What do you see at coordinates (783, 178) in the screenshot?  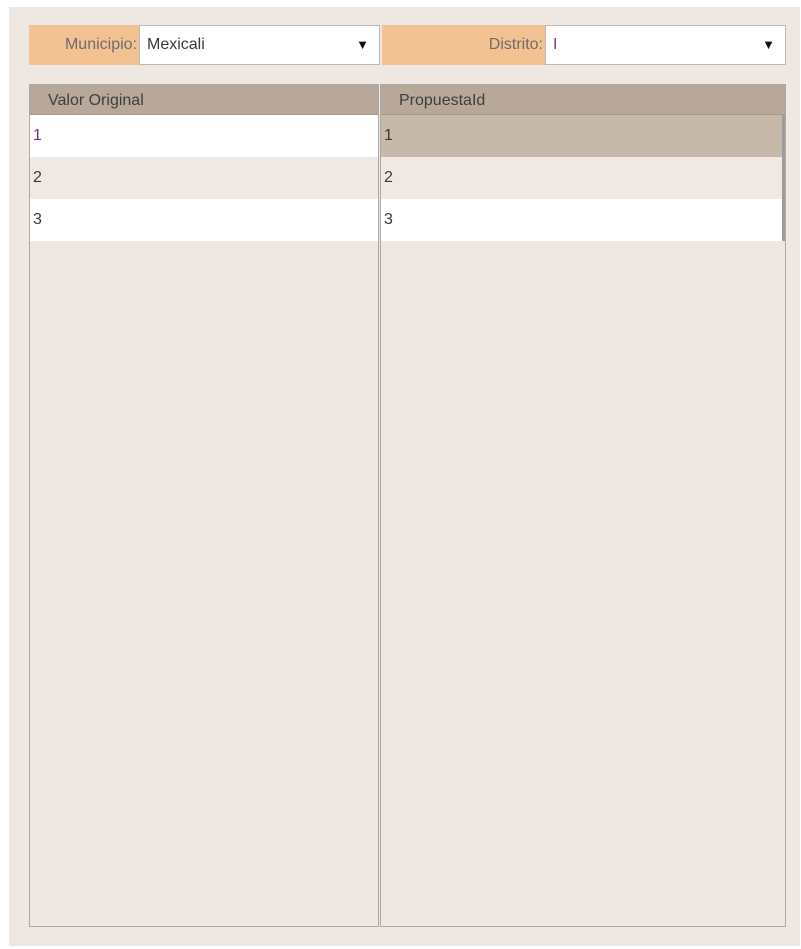 I see `list-scrollbar` at bounding box center [783, 178].